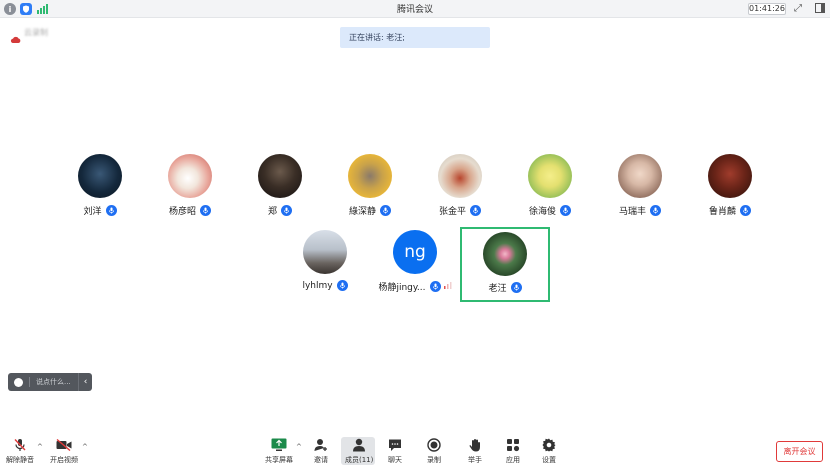 The height and width of the screenshot is (465, 830). Describe the element at coordinates (359, 460) in the screenshot. I see `members-label: 成员(11)` at that location.